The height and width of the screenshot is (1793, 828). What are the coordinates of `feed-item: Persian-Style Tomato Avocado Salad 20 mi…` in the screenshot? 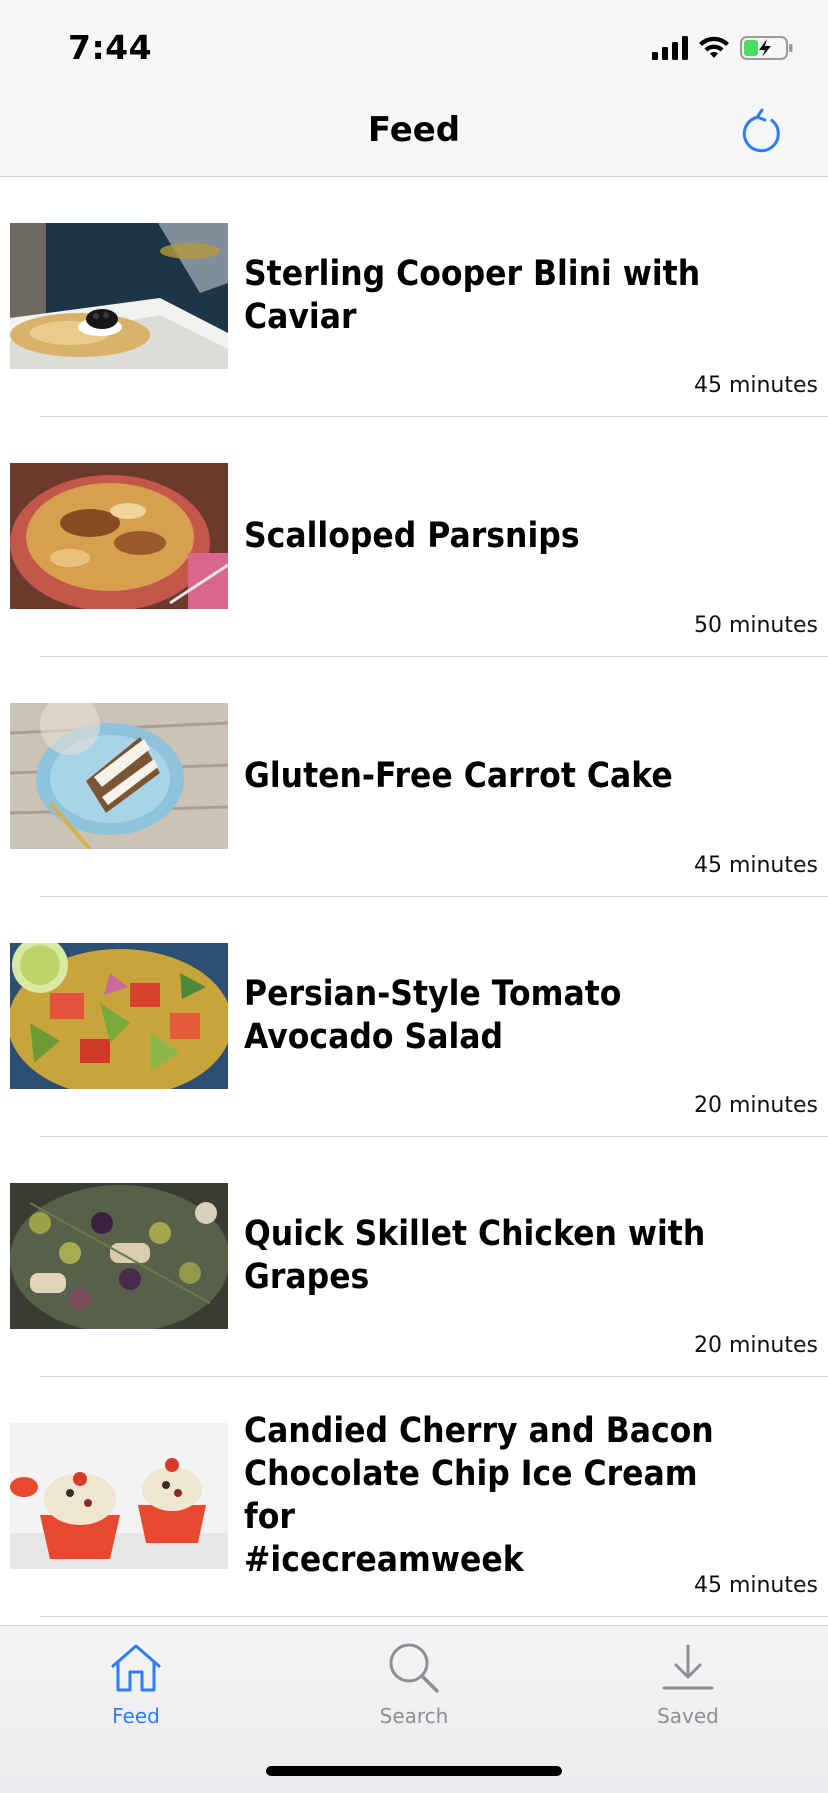 It's located at (414, 1017).